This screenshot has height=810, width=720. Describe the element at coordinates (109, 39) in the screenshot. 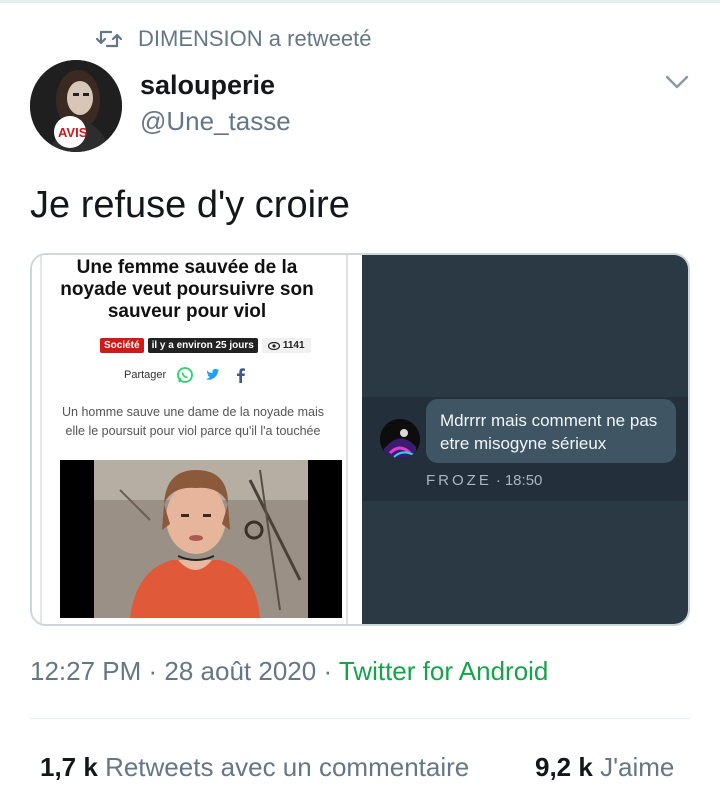

I see `retweet-icon` at that location.